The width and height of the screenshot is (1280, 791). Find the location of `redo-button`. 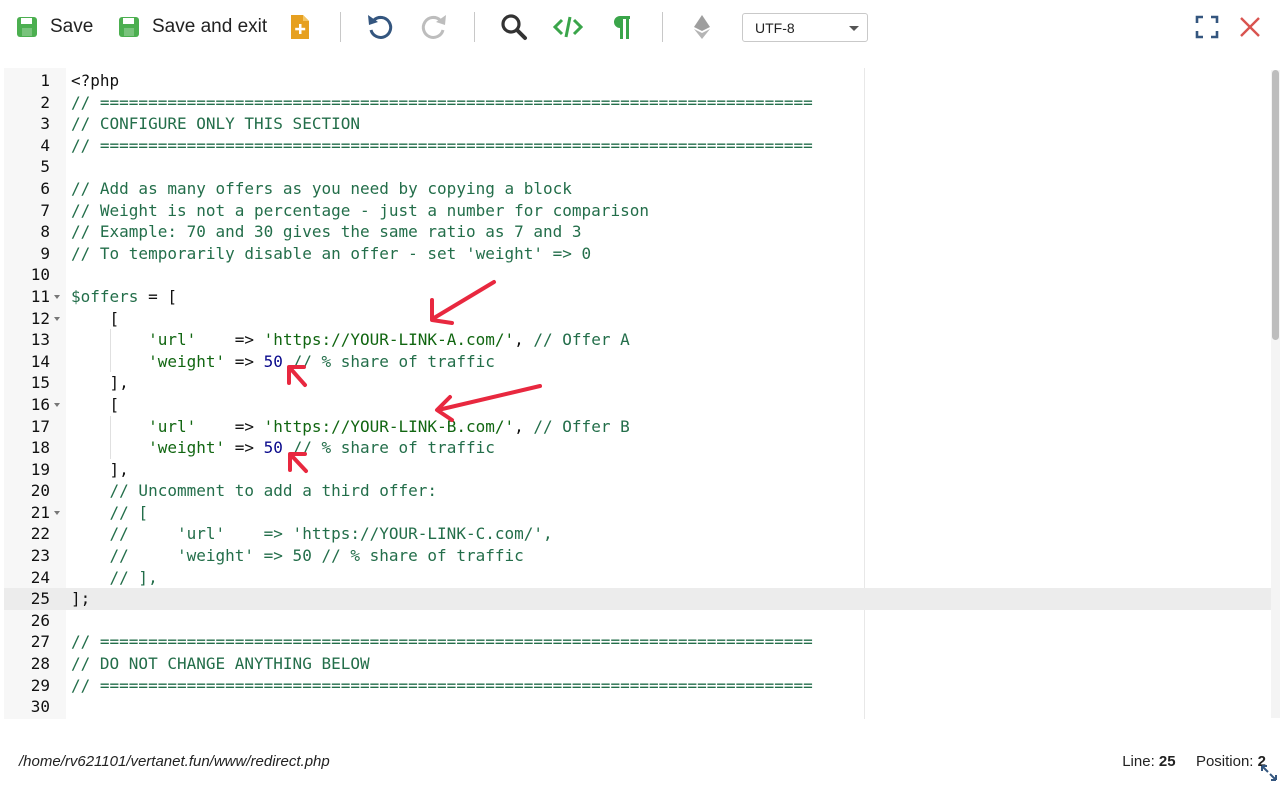

redo-button is located at coordinates (434, 27).